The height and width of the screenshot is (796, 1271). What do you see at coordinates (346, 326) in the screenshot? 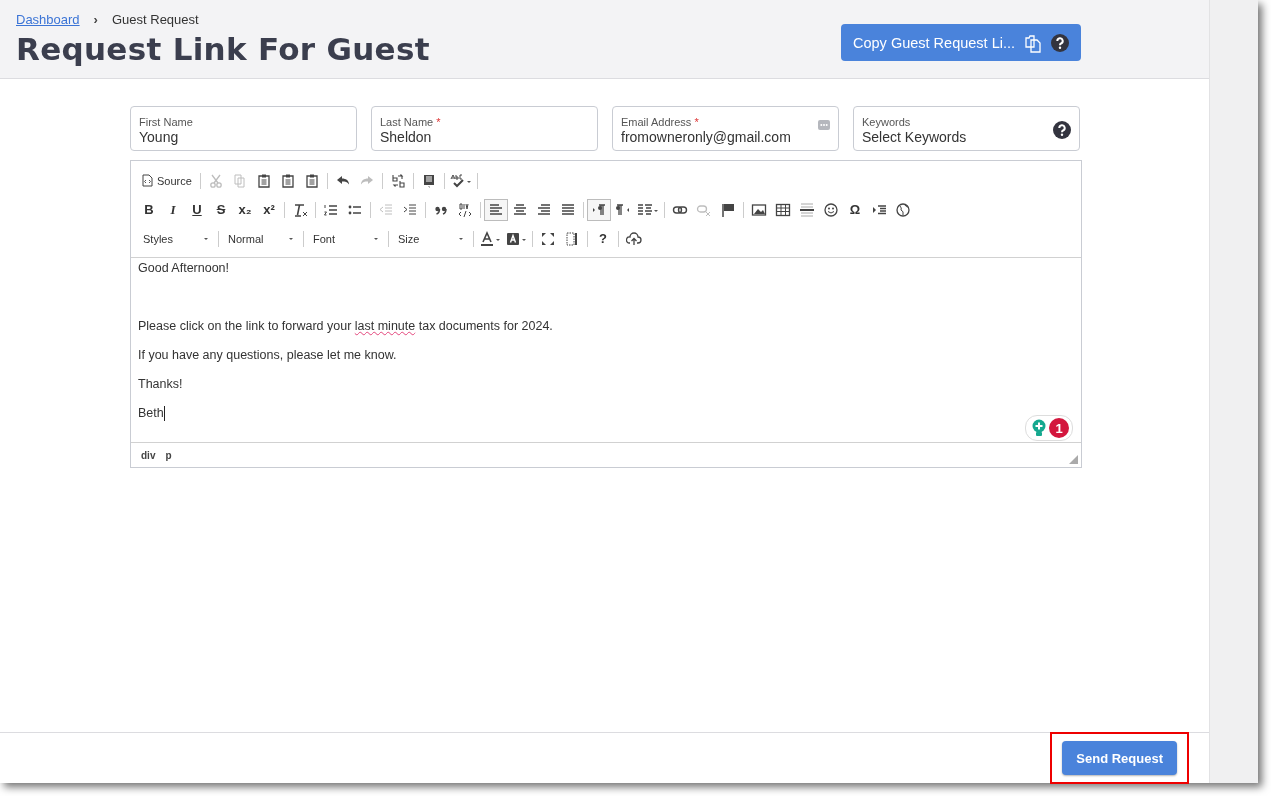
I see `body-paragraph: Please click on the link to forward your last minute tax documents for 2024.` at bounding box center [346, 326].